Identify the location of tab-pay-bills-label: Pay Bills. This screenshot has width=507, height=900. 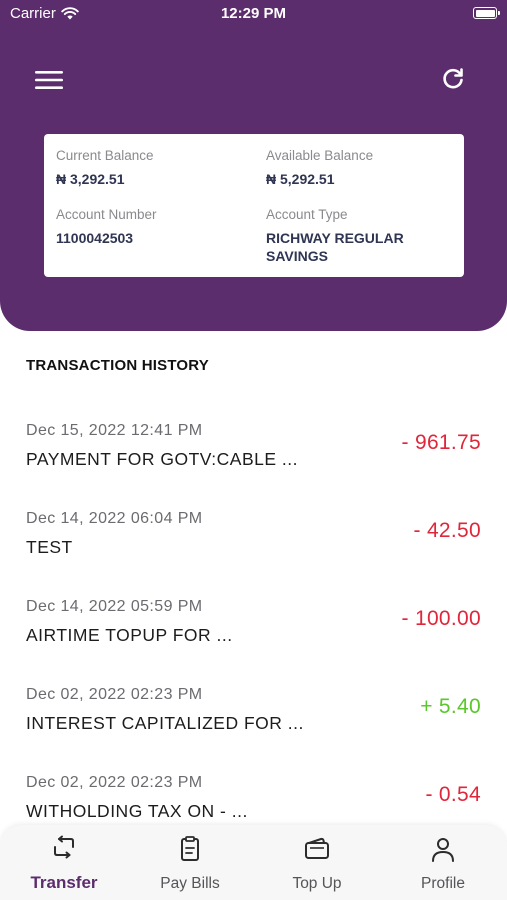
(190, 883).